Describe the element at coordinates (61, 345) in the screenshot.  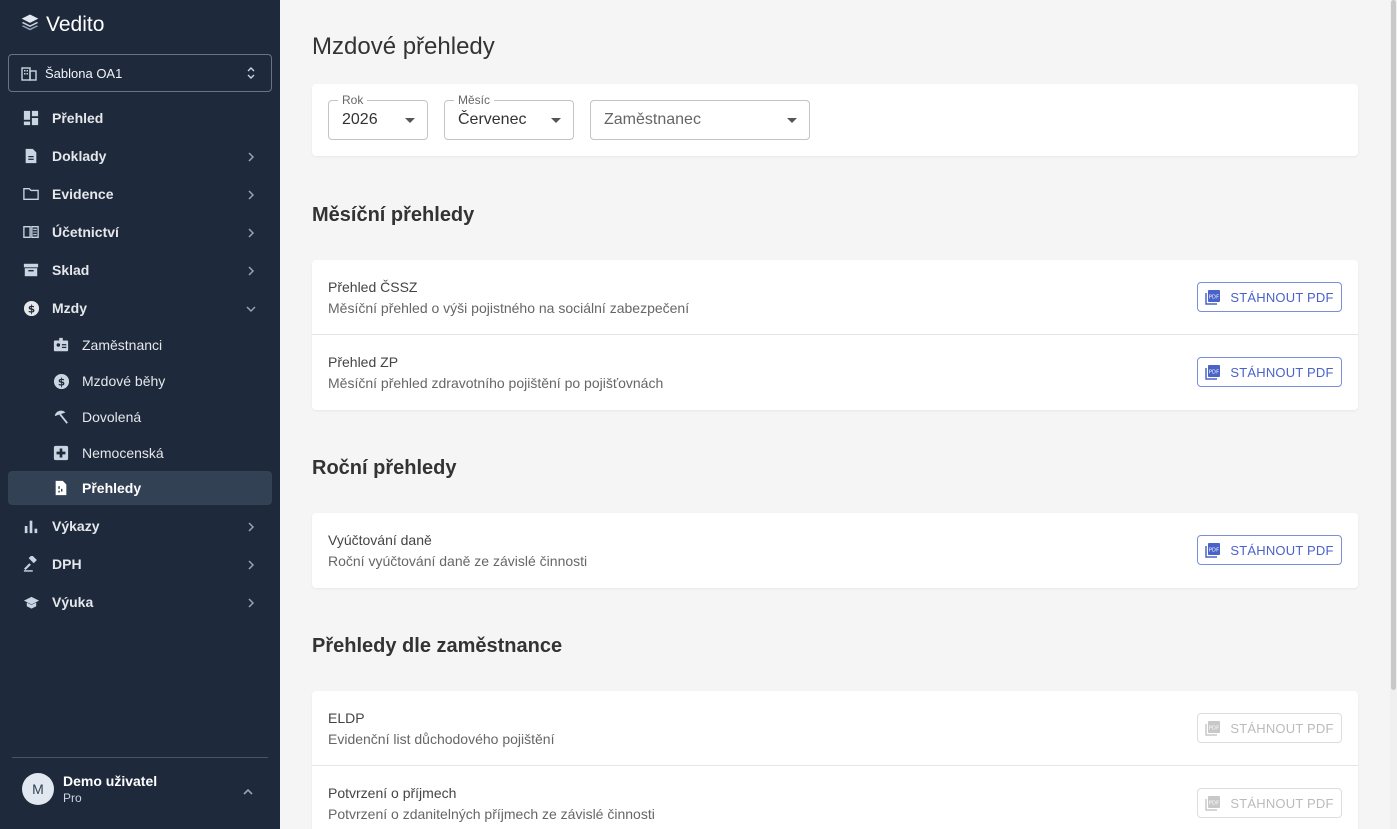
I see `badge-icon` at that location.